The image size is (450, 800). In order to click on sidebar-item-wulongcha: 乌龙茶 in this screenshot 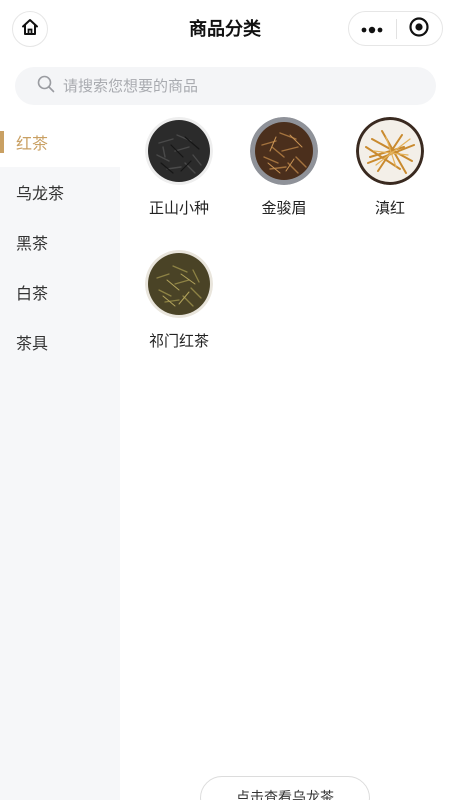, I will do `click(60, 192)`.